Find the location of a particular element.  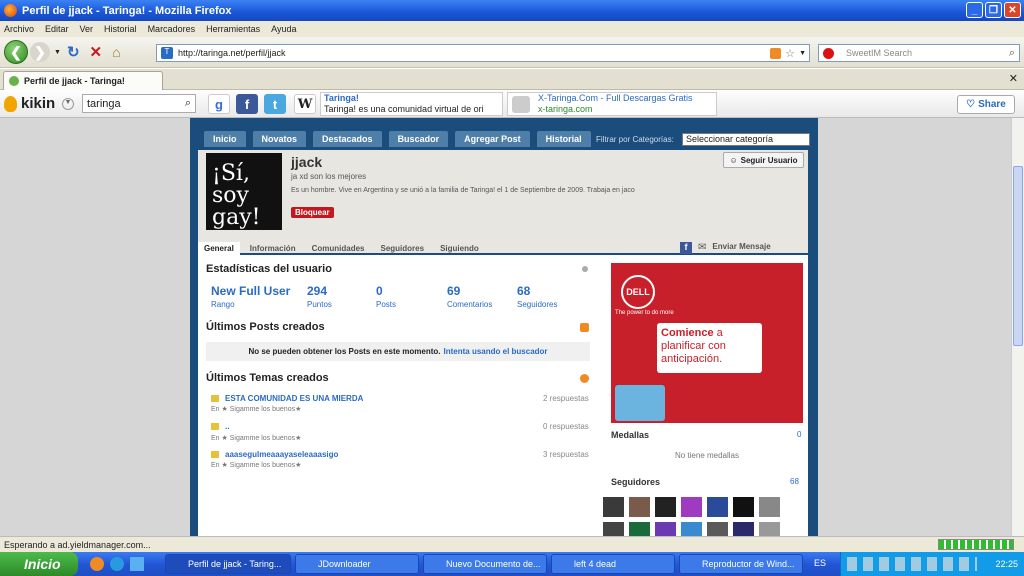

menu-herramientas: Herramientas is located at coordinates (233, 29).